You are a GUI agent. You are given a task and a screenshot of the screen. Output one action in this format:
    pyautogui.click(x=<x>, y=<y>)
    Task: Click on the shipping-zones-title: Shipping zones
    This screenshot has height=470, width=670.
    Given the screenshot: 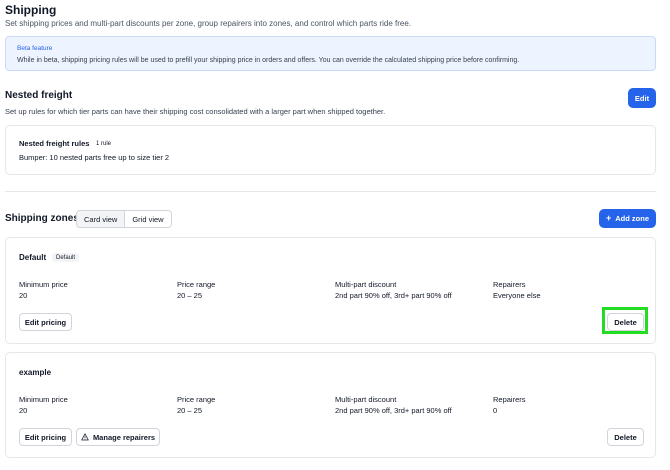 What is the action you would take?
    pyautogui.click(x=42, y=218)
    